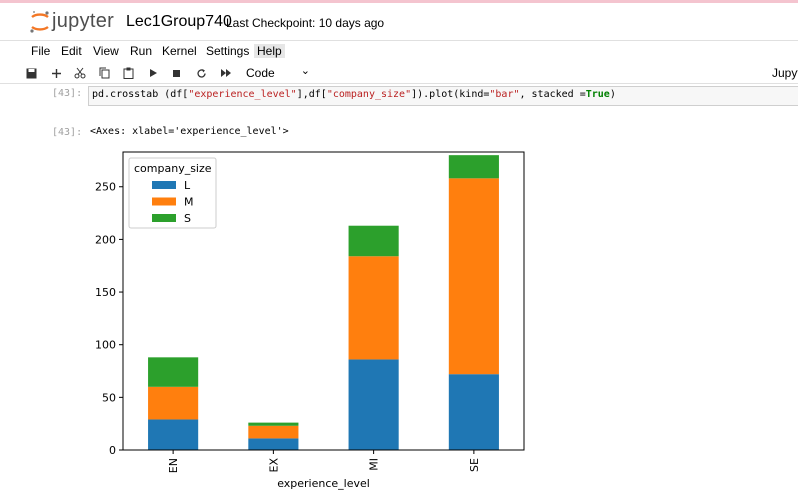 This screenshot has height=500, width=798. I want to click on legend-label-S: S, so click(187, 218).